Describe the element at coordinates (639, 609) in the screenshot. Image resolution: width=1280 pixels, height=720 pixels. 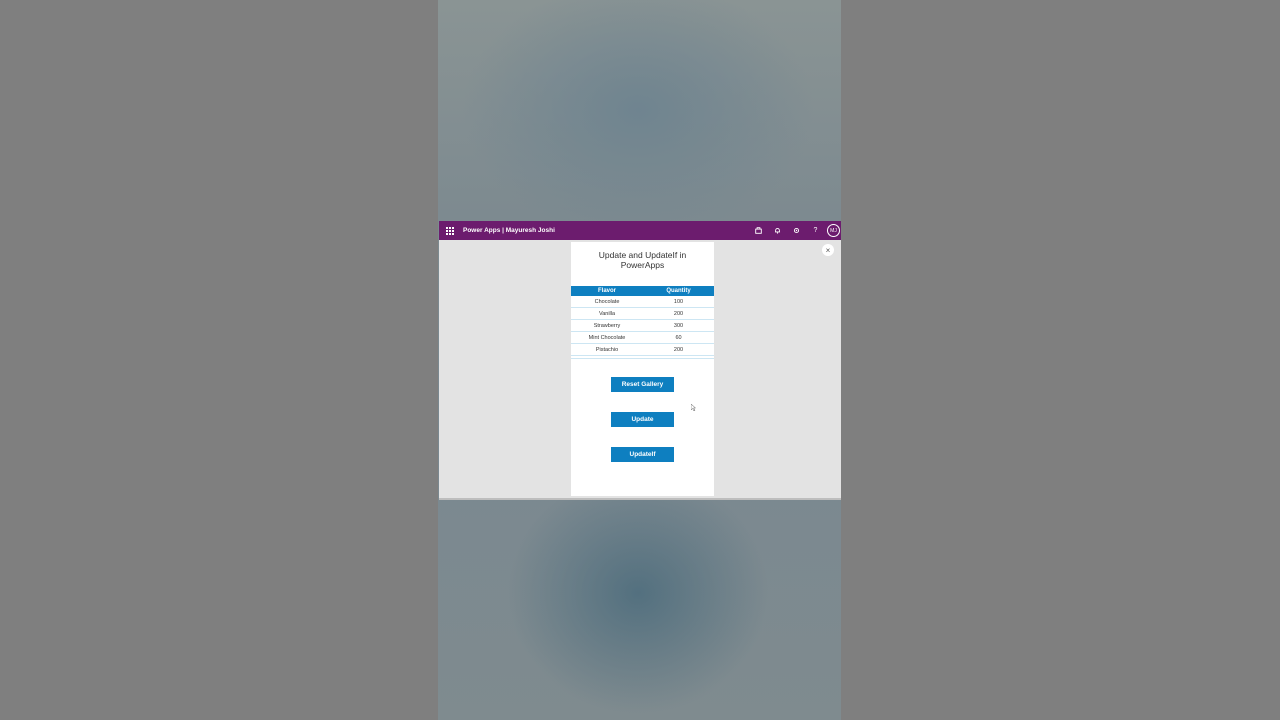
I see `blurred-video-bottom` at that location.